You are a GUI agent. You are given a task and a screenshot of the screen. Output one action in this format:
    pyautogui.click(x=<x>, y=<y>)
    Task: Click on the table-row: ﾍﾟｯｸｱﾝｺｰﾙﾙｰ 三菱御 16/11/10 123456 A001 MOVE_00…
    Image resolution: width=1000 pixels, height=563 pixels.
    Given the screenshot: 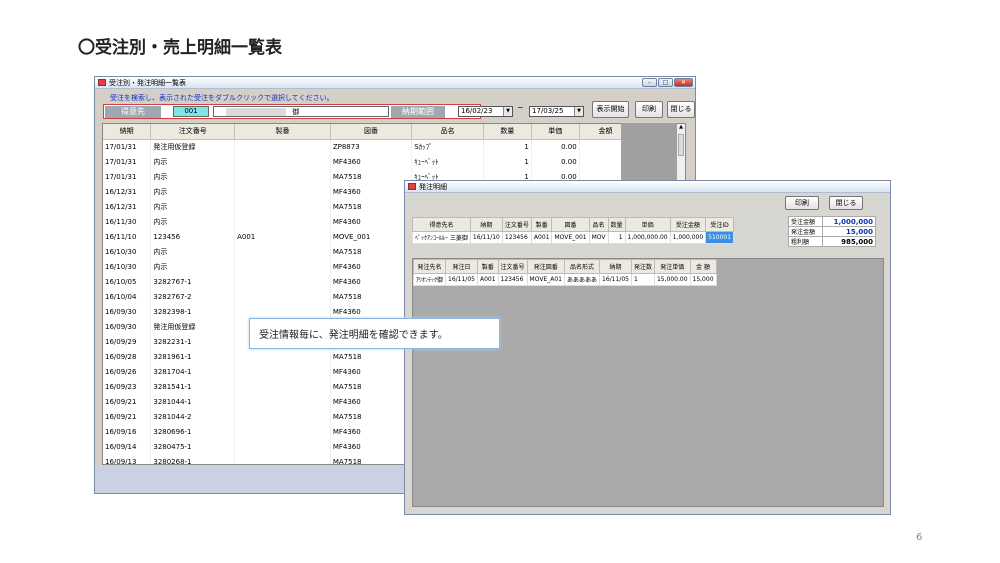 What is the action you would take?
    pyautogui.click(x=573, y=237)
    